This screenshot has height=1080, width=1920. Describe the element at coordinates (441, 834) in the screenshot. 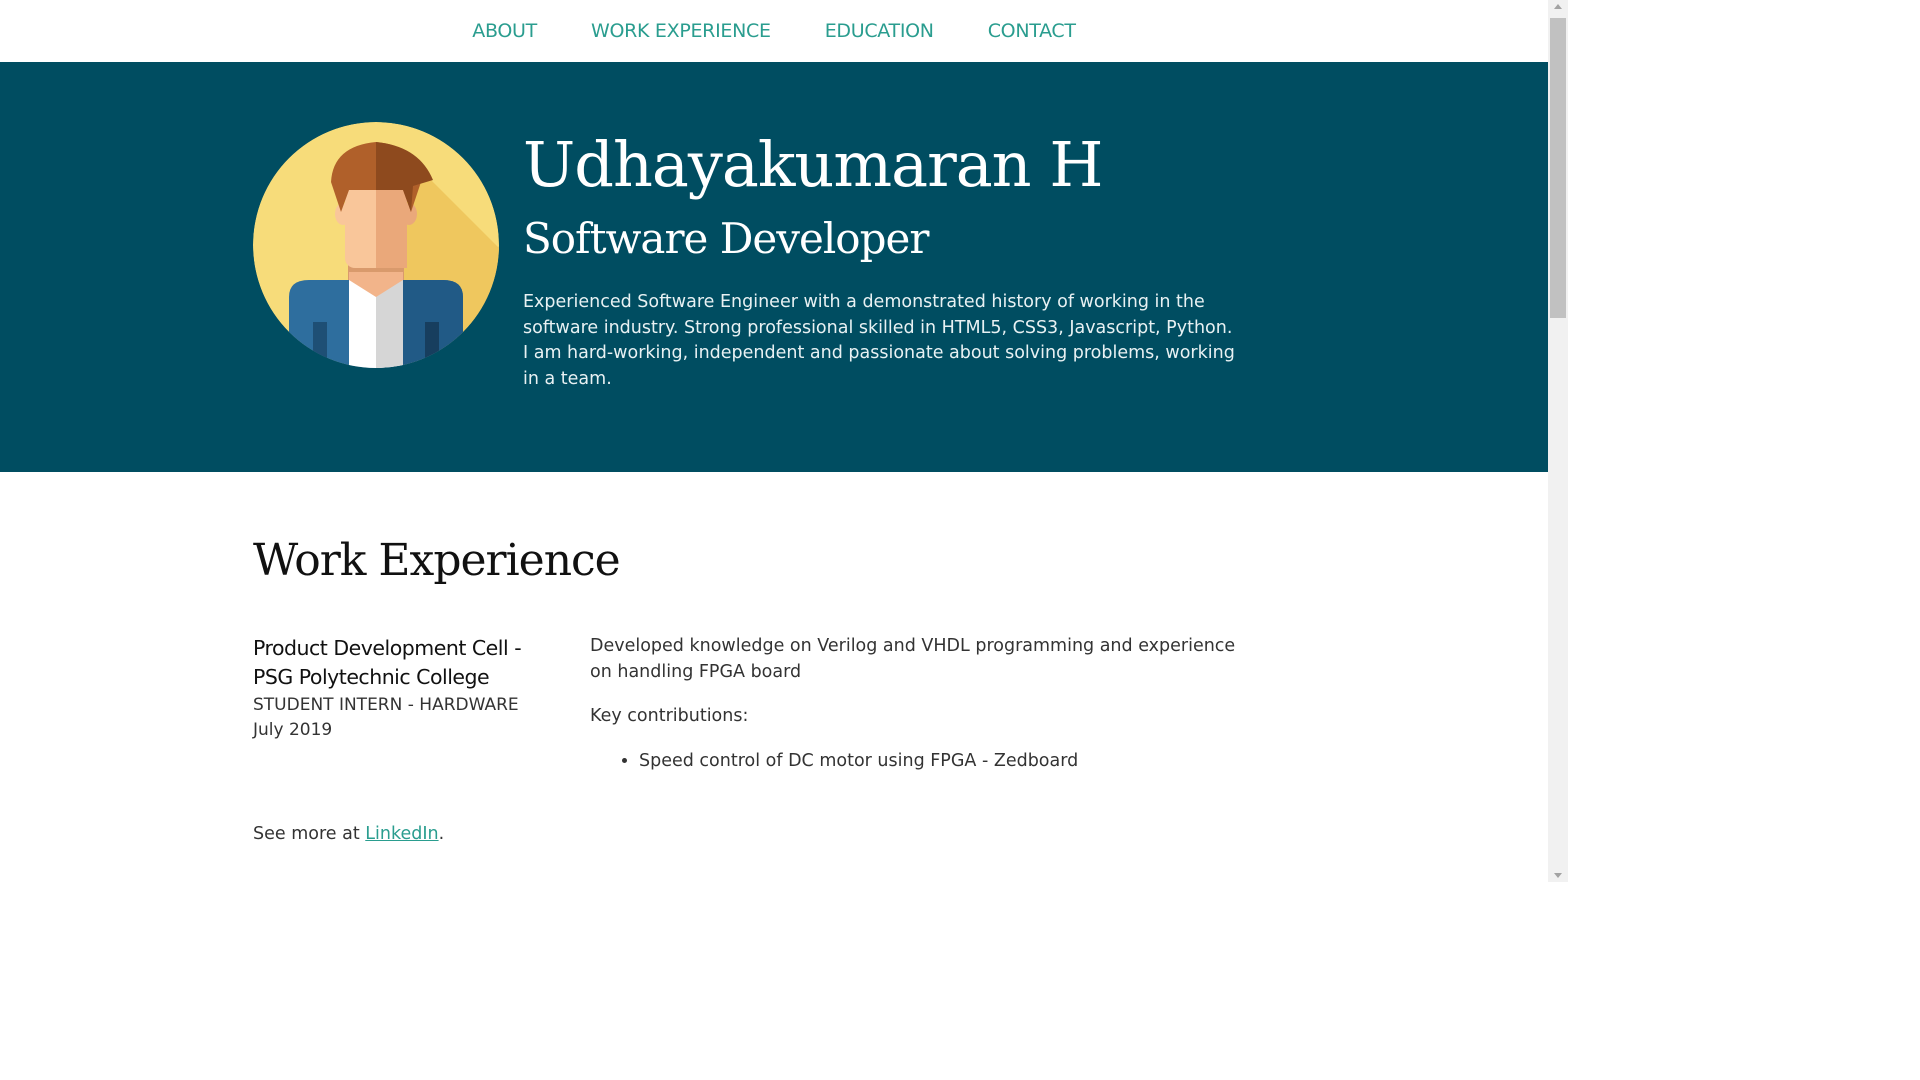

I see `see-more-suffix: .` at that location.